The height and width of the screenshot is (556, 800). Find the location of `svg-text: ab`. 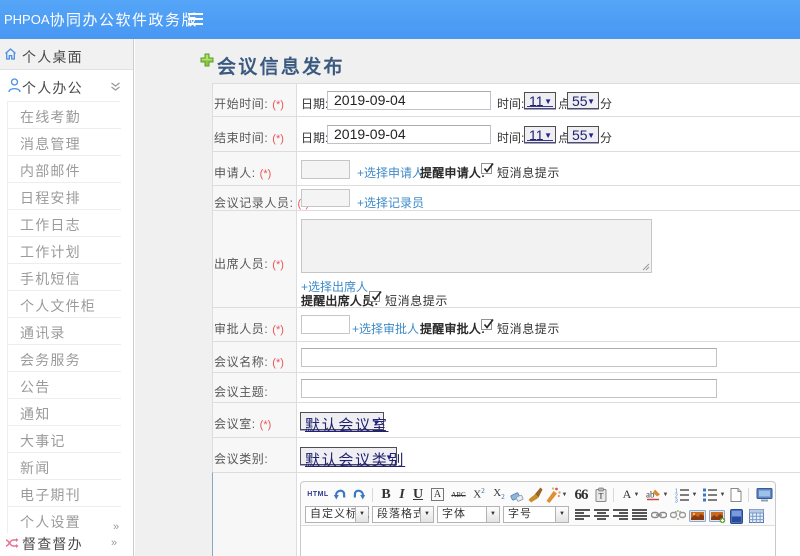

svg-text: ab is located at coordinates (650, 495).